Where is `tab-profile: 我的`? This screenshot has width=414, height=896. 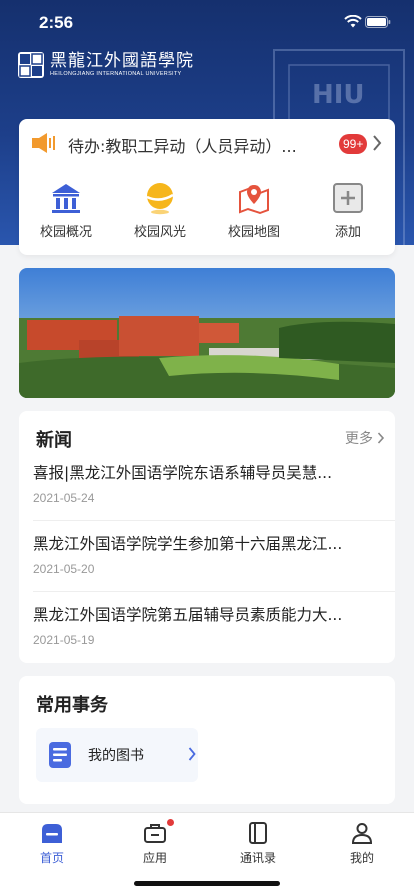
tab-profile: 我的 is located at coordinates (362, 843).